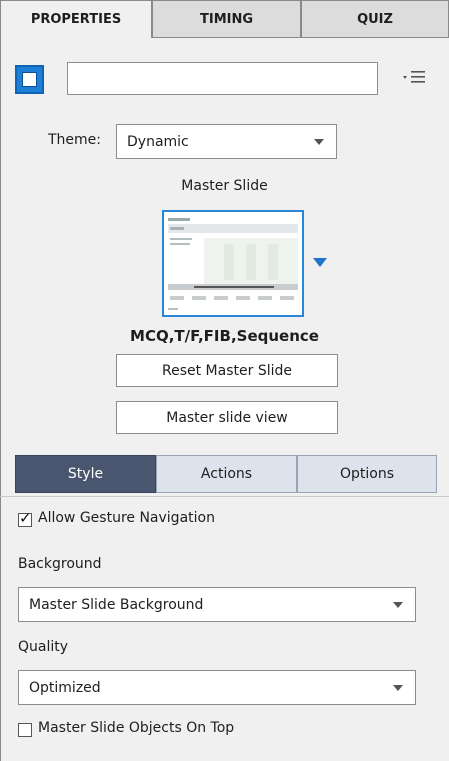 The height and width of the screenshot is (761, 449). What do you see at coordinates (126, 518) in the screenshot?
I see `allow-gesture-navigation-label: Allow Gesture Navigation` at bounding box center [126, 518].